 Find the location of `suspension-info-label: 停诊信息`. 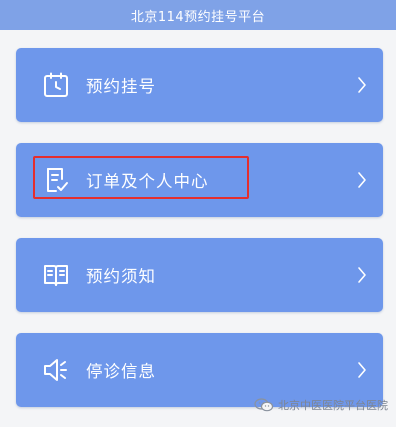

suspension-info-label: 停诊信息 is located at coordinates (121, 371).